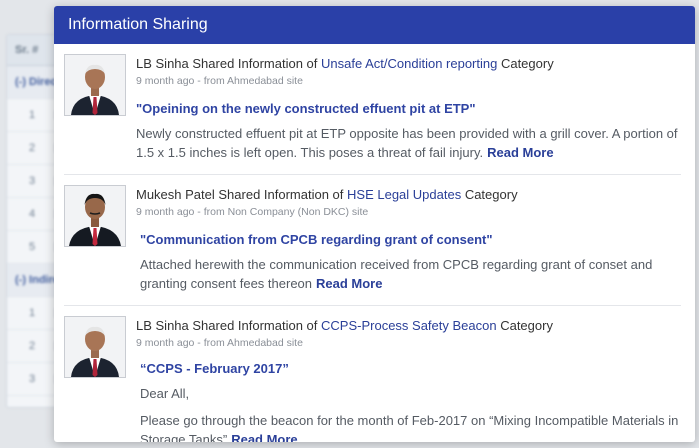  Describe the element at coordinates (165, 393) in the screenshot. I see `post-greeting: Dear All,` at that location.